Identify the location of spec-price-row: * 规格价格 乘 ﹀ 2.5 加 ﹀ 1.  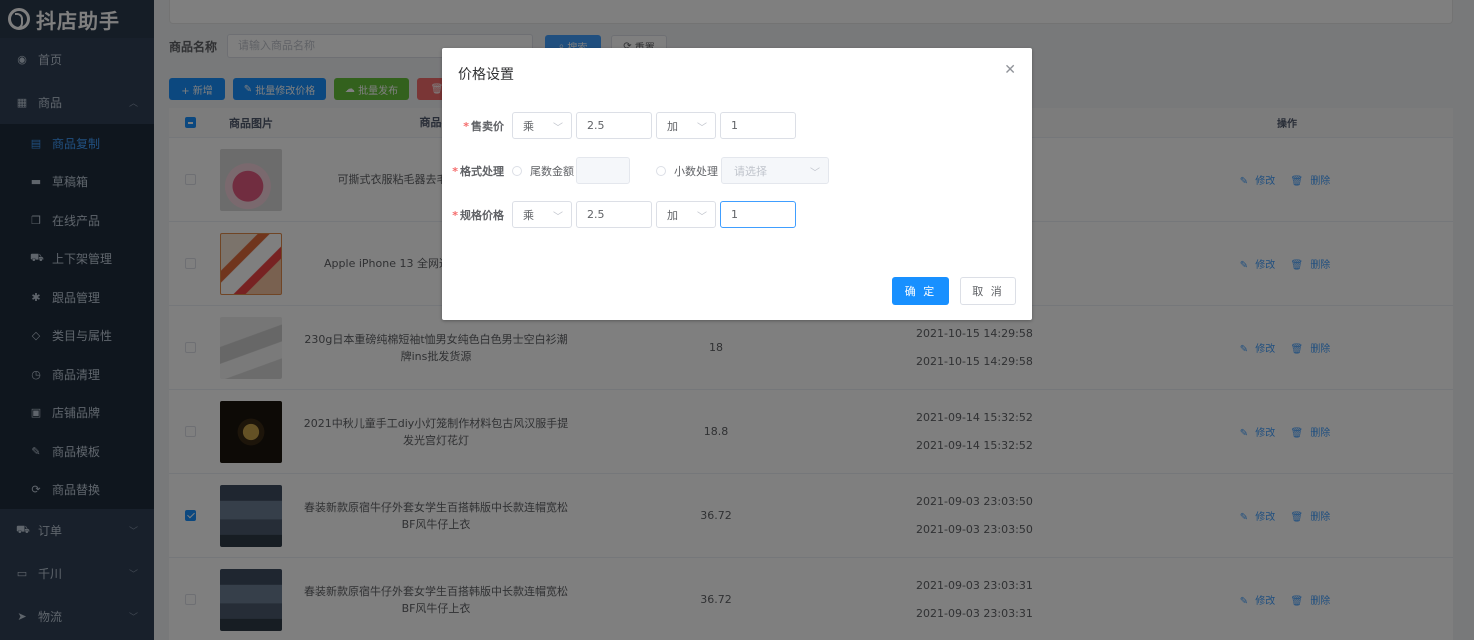
(619, 214).